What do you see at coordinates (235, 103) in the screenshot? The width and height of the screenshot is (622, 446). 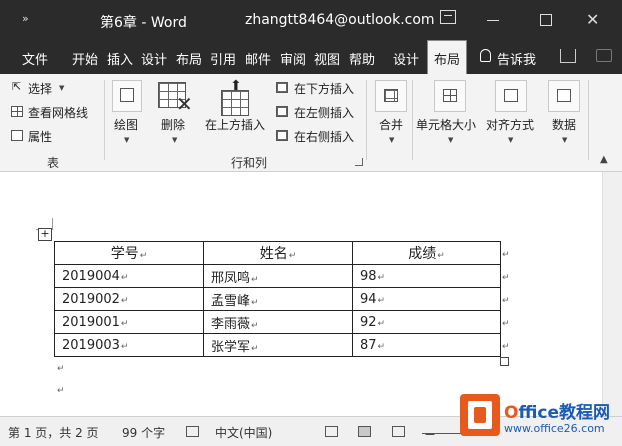 I see `insert-above-icon` at bounding box center [235, 103].